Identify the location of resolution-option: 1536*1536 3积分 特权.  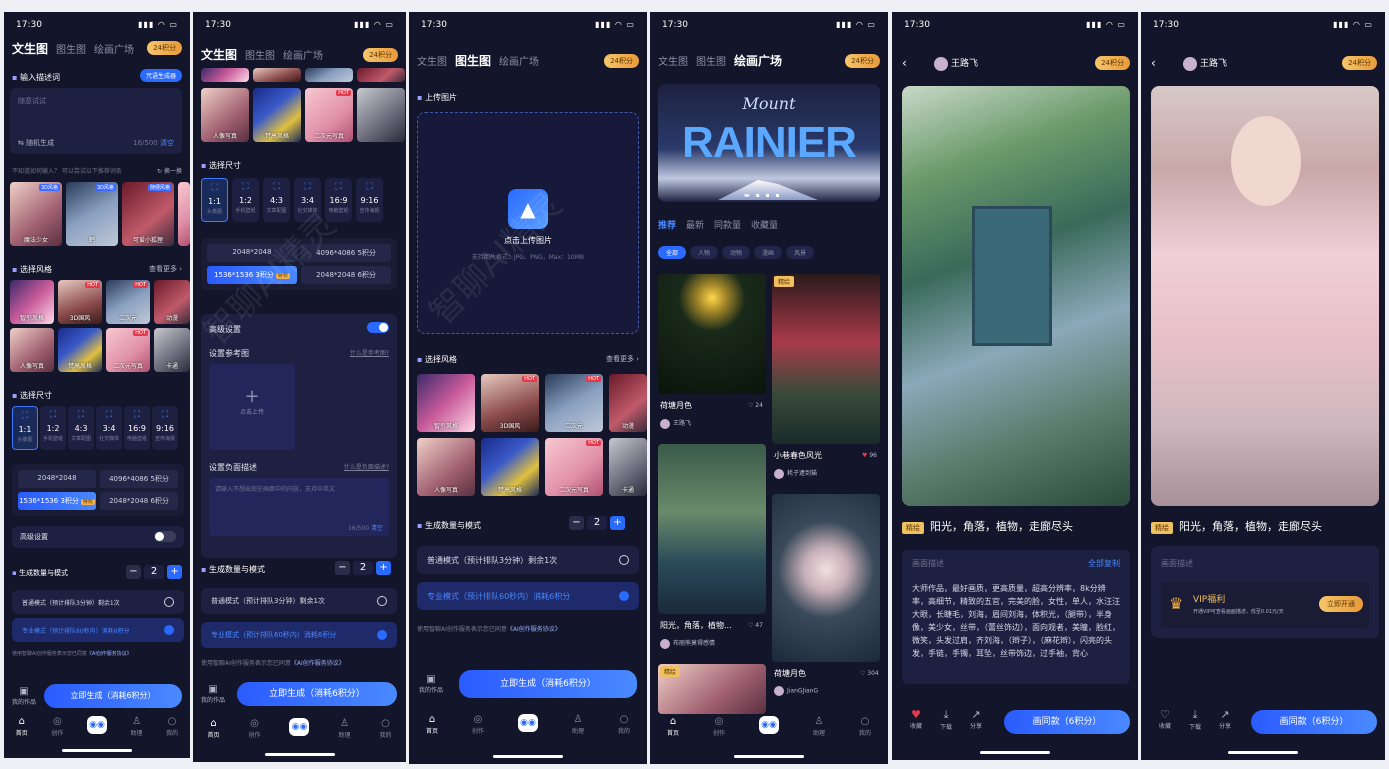
(57, 501).